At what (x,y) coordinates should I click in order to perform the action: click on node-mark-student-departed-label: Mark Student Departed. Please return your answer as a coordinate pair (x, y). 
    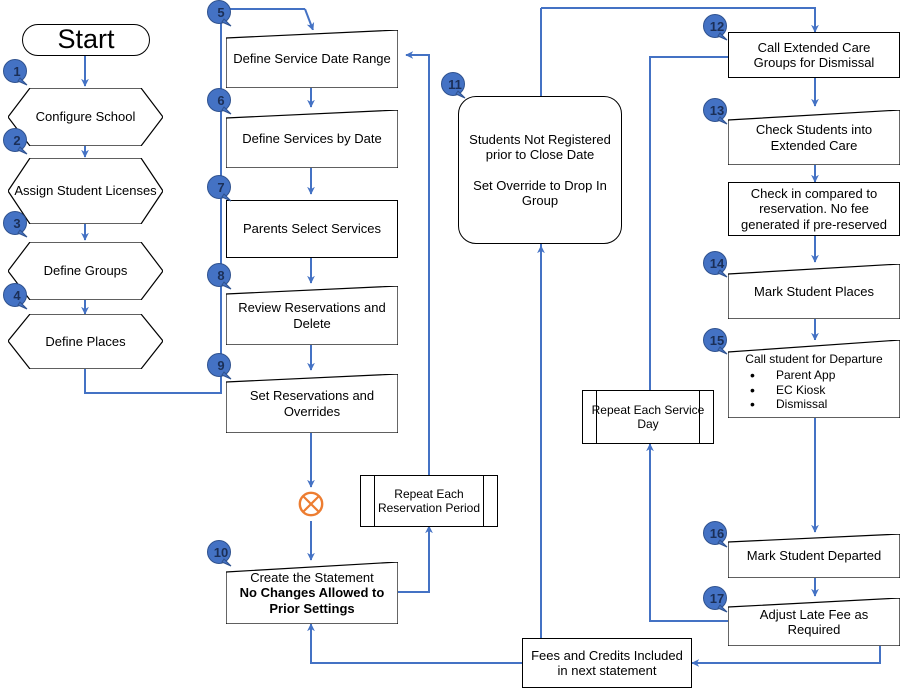
    Looking at the image, I should click on (814, 556).